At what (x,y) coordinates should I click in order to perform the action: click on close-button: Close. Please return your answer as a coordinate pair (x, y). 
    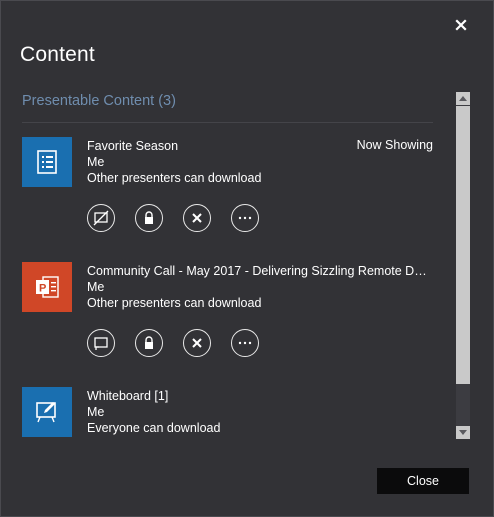
    Looking at the image, I should click on (423, 481).